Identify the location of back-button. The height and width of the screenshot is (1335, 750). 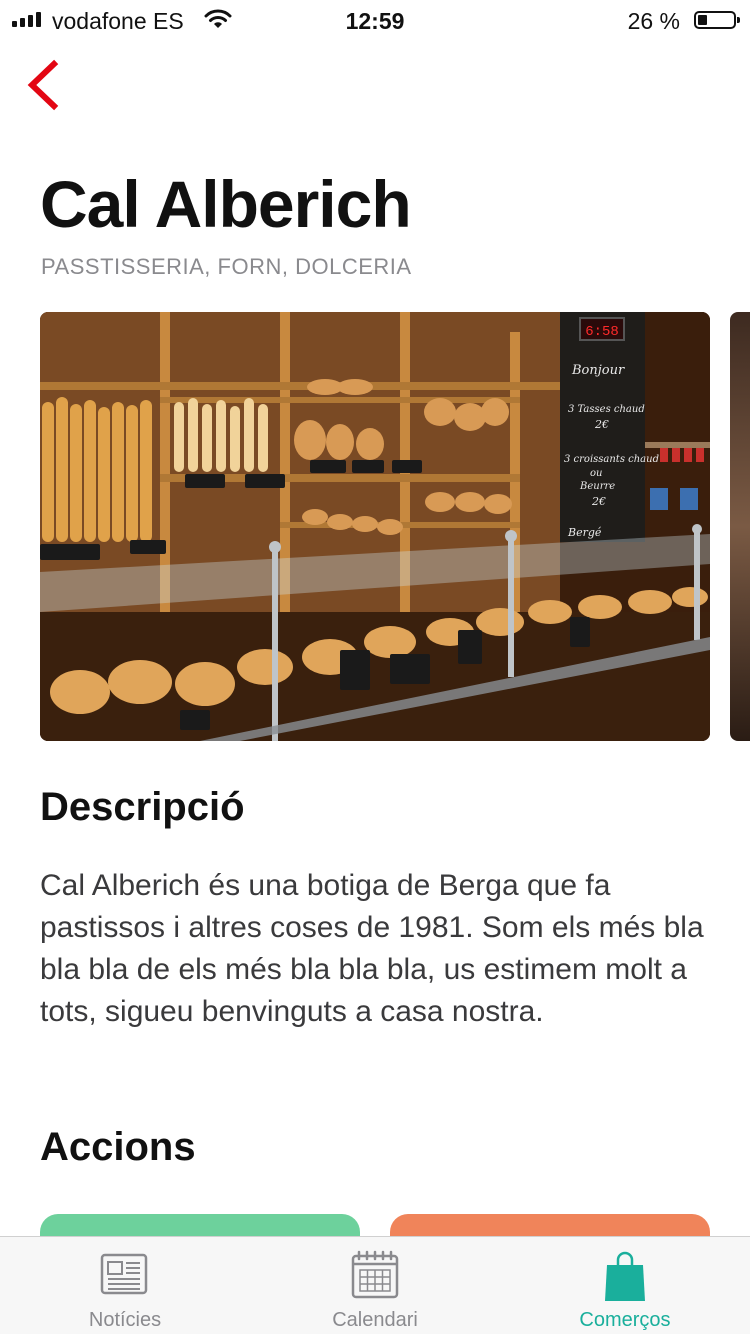
(46, 86).